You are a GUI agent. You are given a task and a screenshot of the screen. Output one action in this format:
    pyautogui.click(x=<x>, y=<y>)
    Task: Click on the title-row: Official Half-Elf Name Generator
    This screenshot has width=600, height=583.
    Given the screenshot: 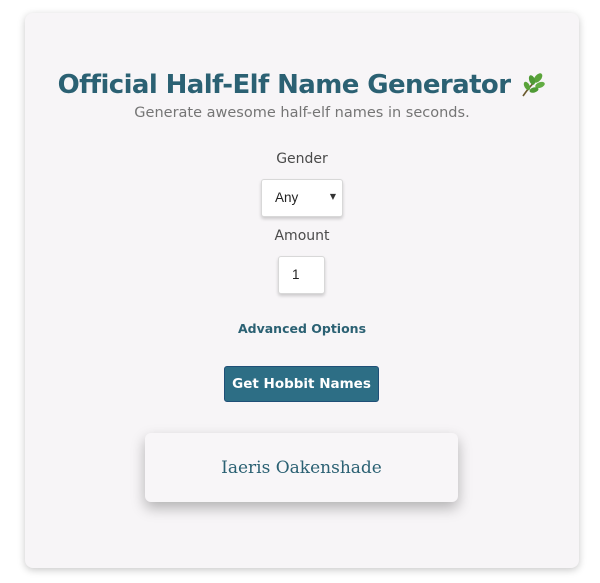 What is the action you would take?
    pyautogui.click(x=302, y=85)
    